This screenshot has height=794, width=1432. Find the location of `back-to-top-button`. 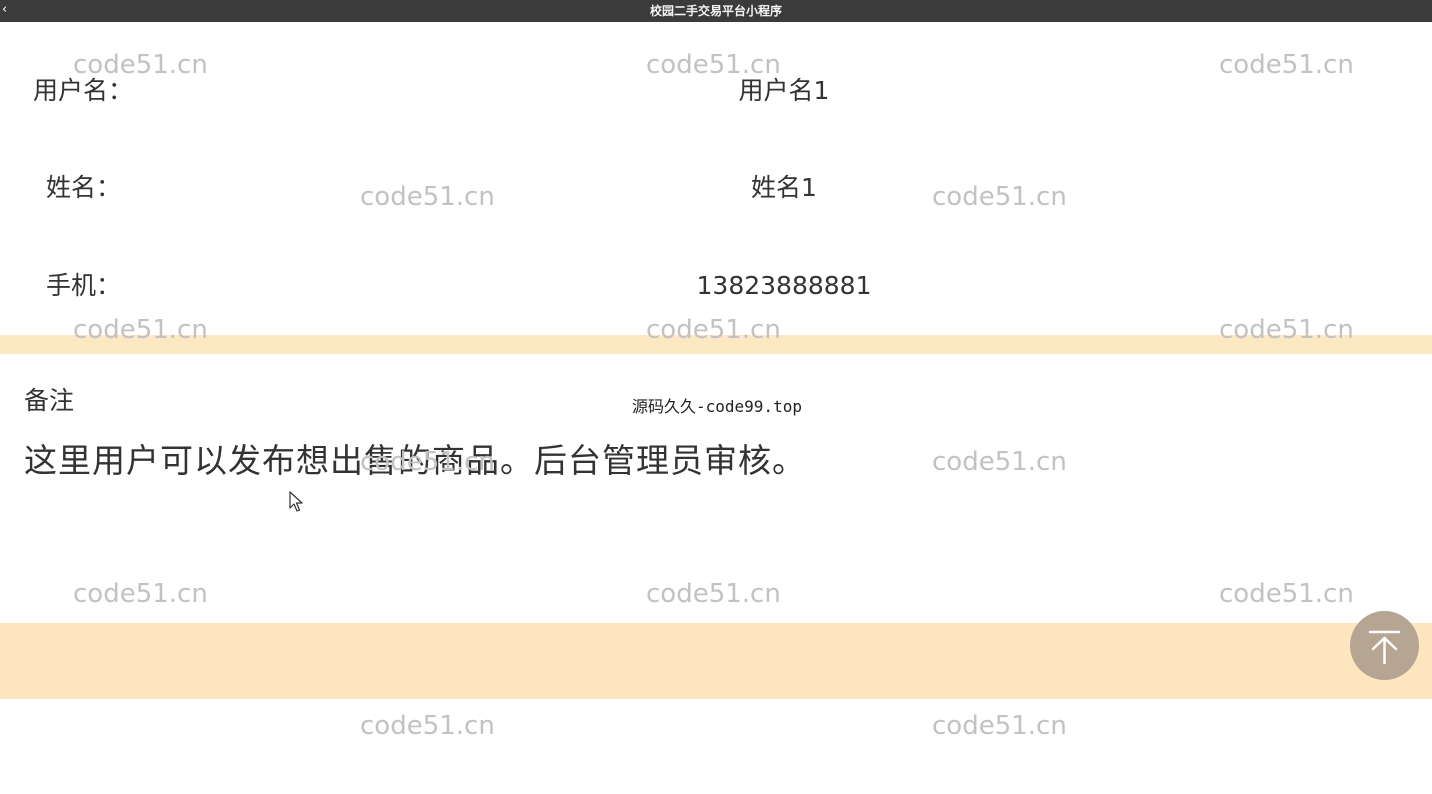

back-to-top-button is located at coordinates (1384, 645).